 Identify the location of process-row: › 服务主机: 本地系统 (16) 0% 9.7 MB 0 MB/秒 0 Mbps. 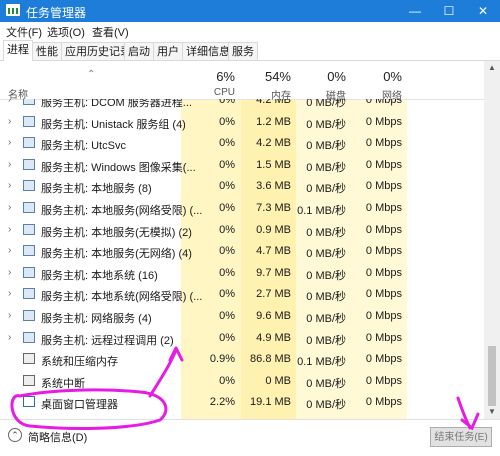
(242, 273).